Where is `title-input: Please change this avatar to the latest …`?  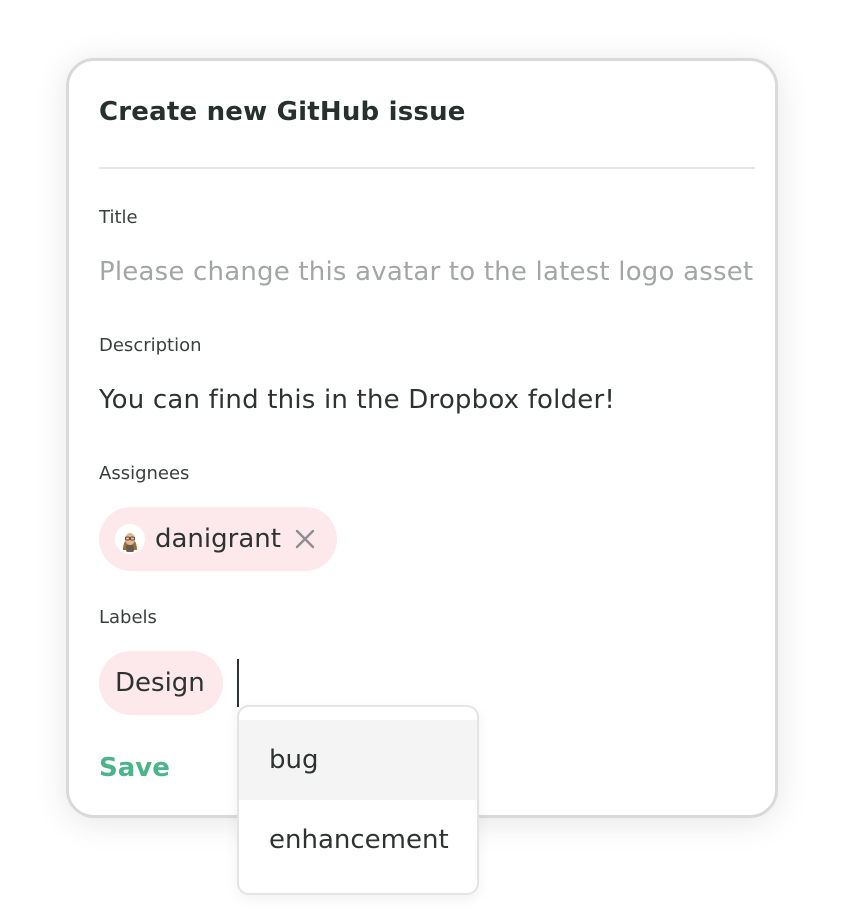
title-input: Please change this avatar to the latest … is located at coordinates (426, 272).